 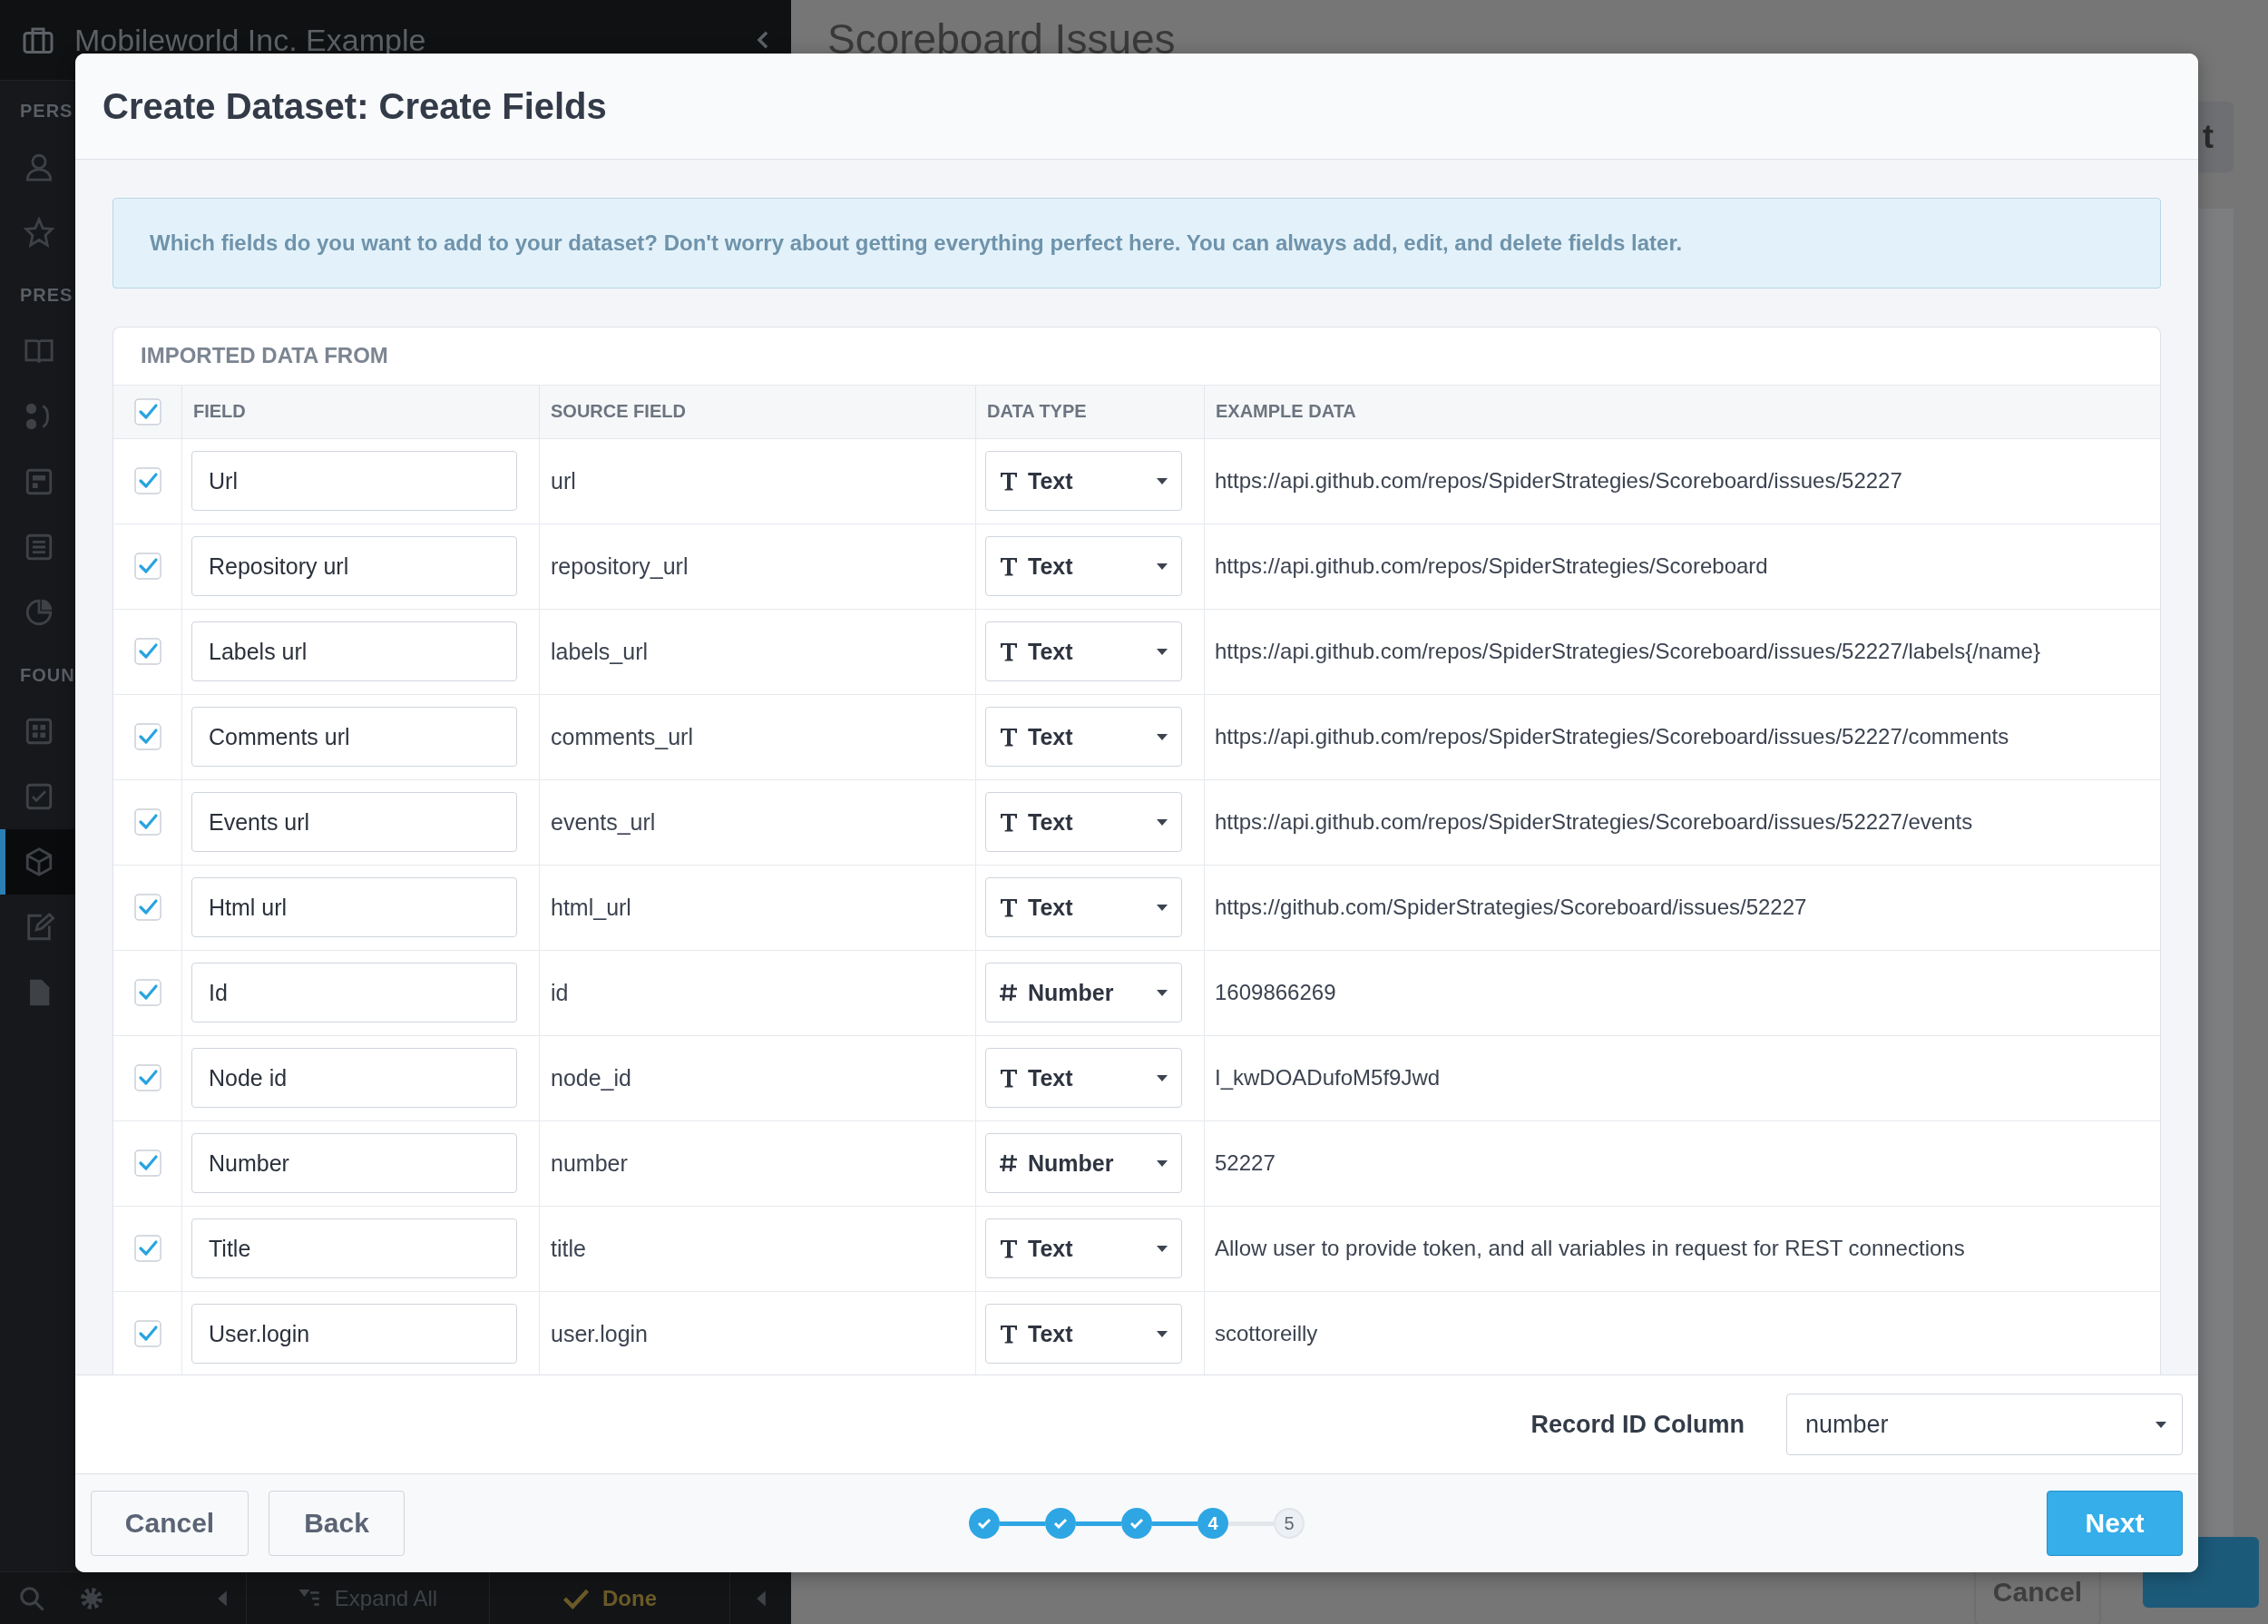 What do you see at coordinates (337, 1523) in the screenshot?
I see `back-button: Back` at bounding box center [337, 1523].